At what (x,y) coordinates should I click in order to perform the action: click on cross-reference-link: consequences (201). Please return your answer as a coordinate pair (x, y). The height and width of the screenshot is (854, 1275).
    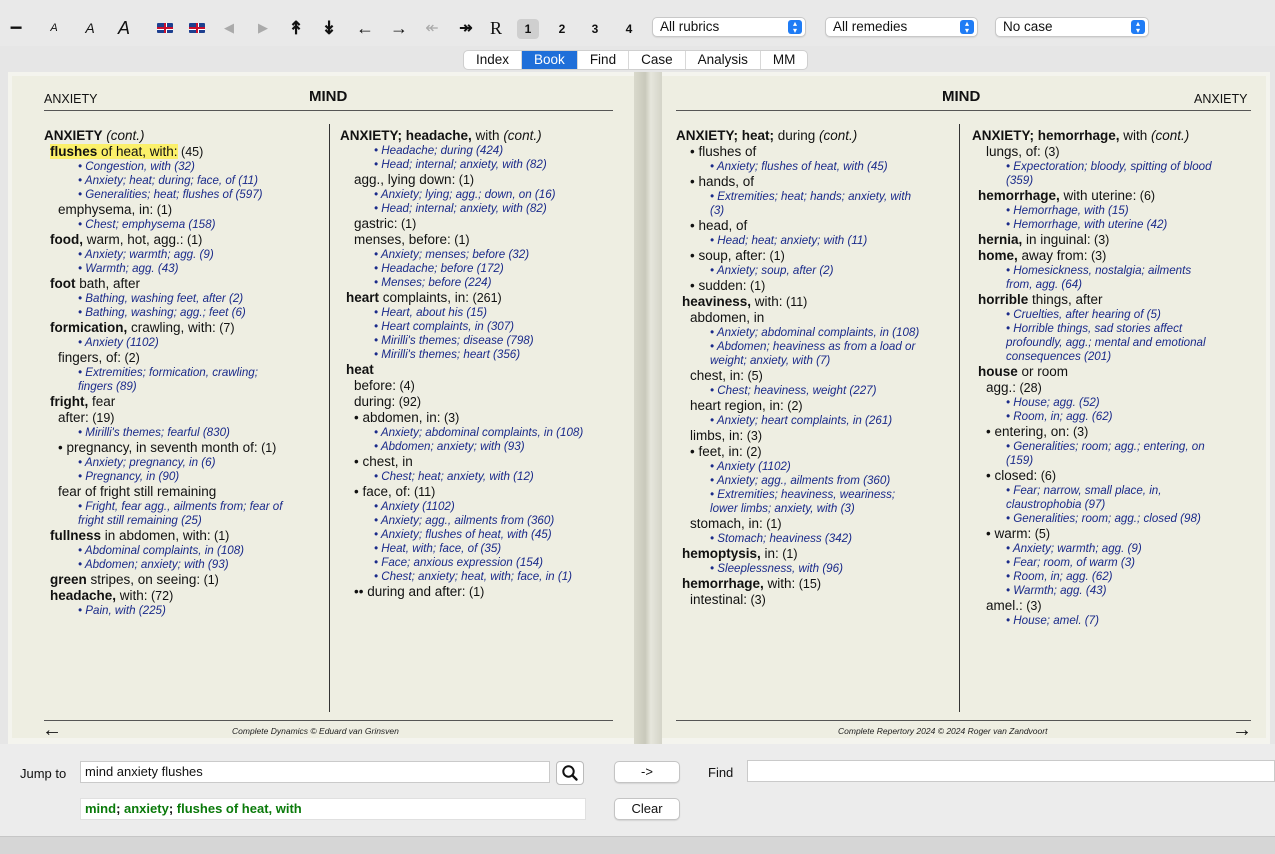
    Looking at the image, I should click on (1117, 357).